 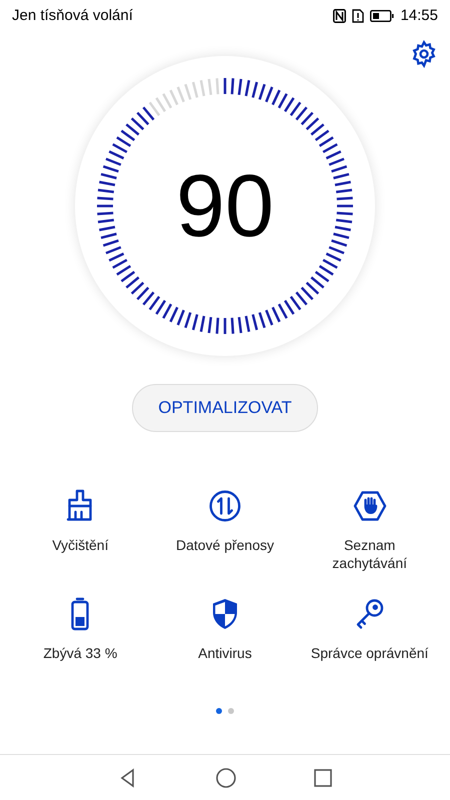 I want to click on battery-status-icon, so click(x=382, y=16).